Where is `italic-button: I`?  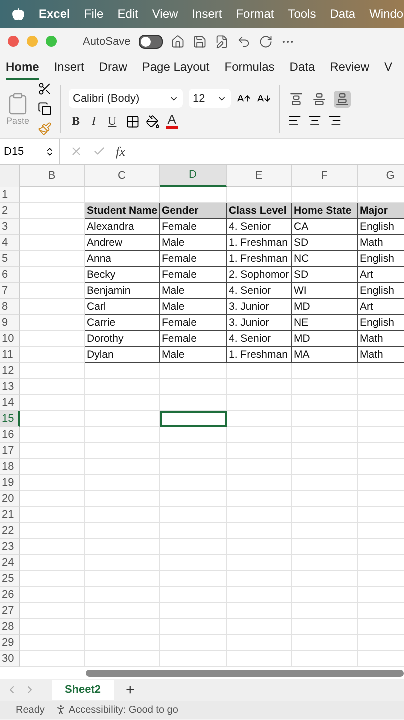
italic-button: I is located at coordinates (94, 121).